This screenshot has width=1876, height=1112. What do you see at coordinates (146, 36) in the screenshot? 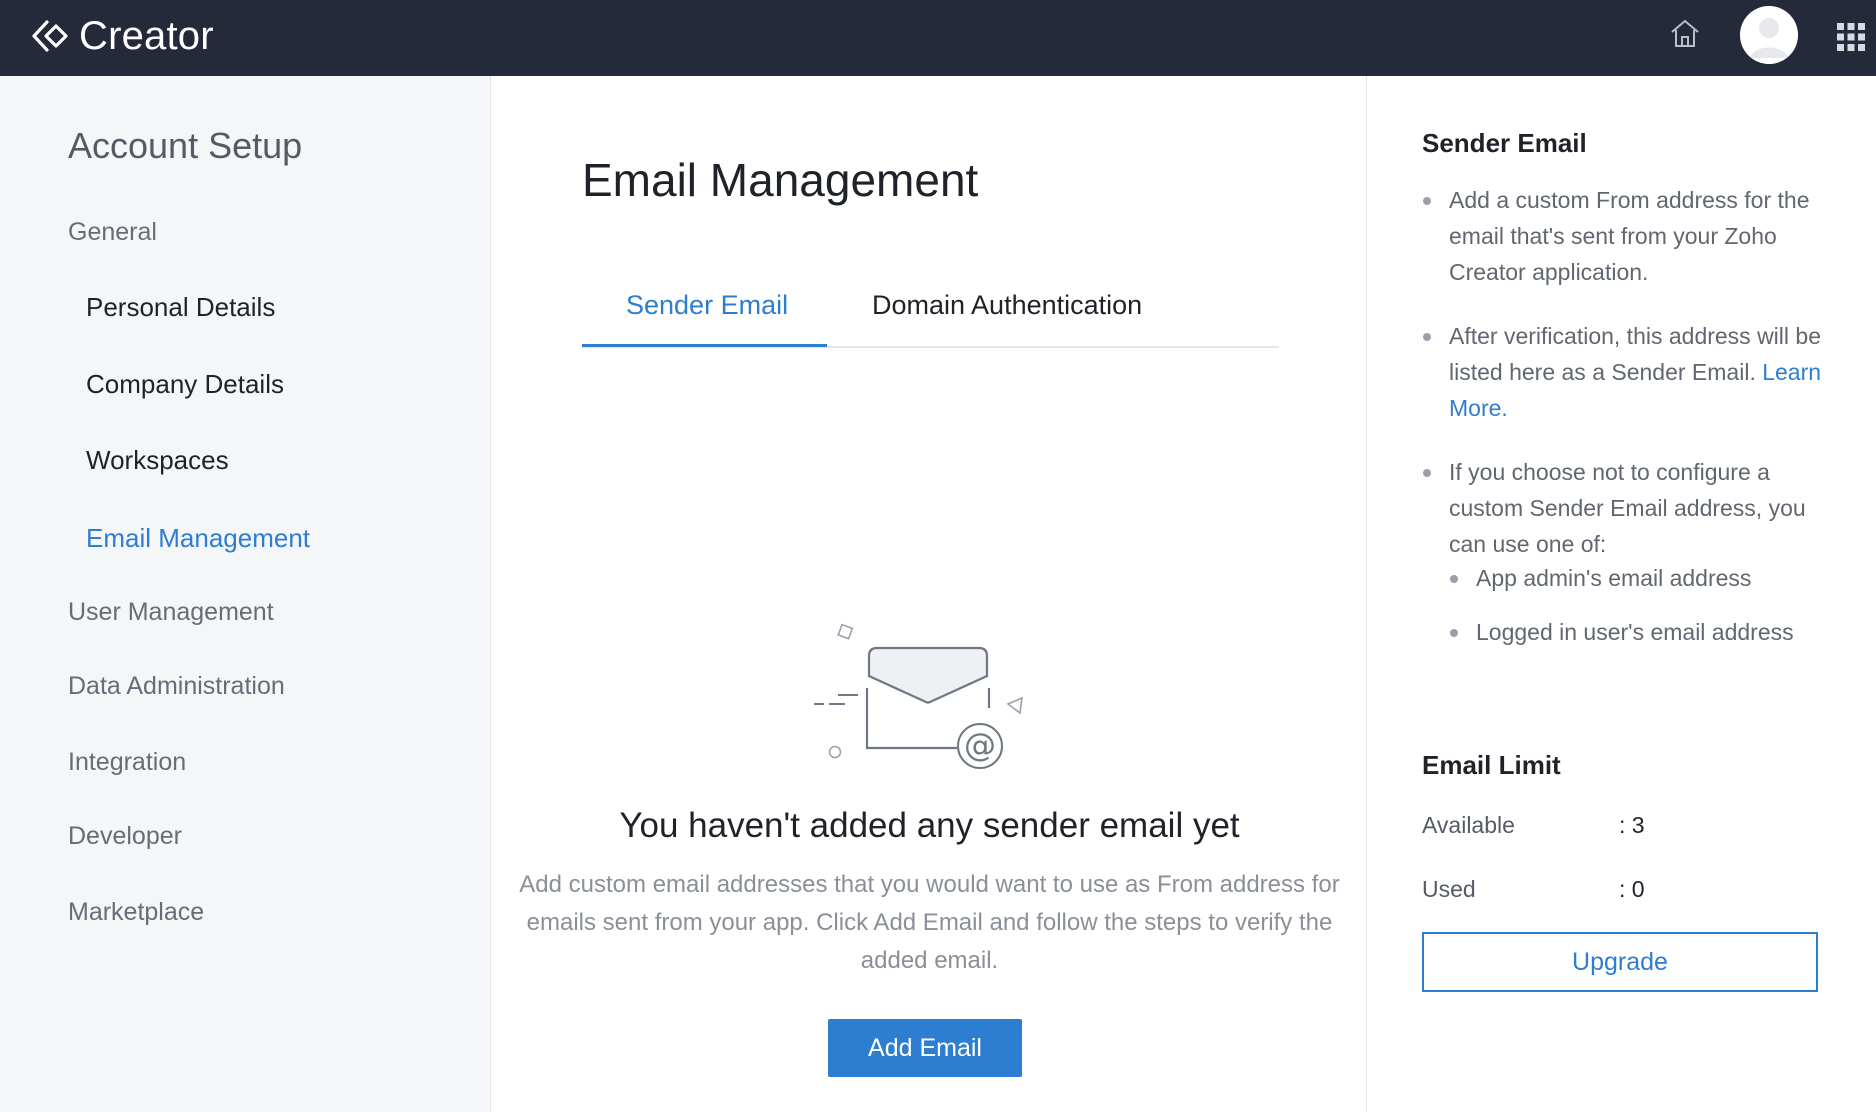
I see `app-name: Creator` at bounding box center [146, 36].